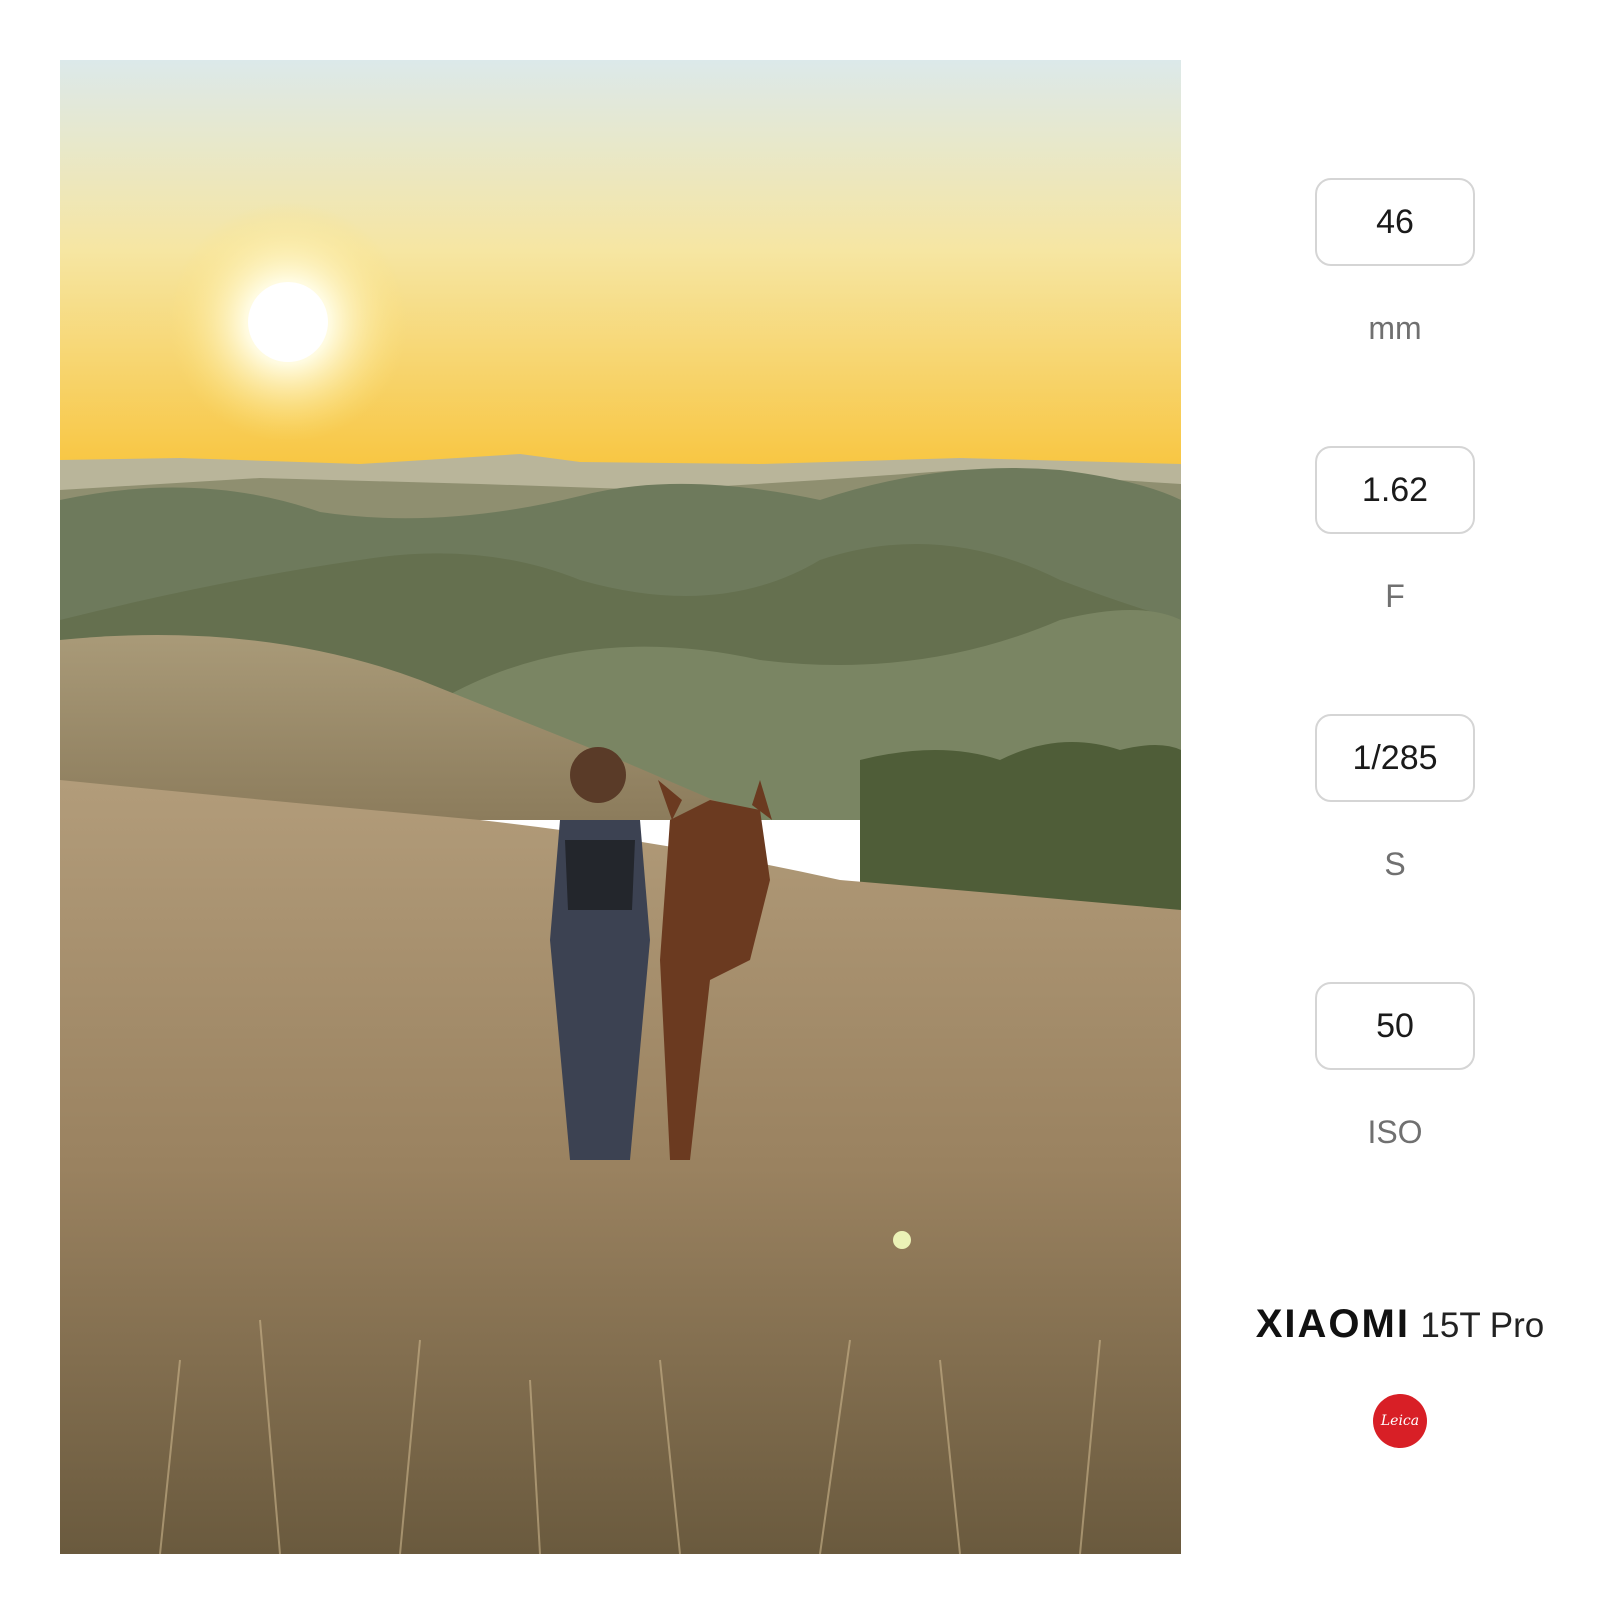 This screenshot has width=1600, height=1600. I want to click on iso-value: 50, so click(1395, 1026).